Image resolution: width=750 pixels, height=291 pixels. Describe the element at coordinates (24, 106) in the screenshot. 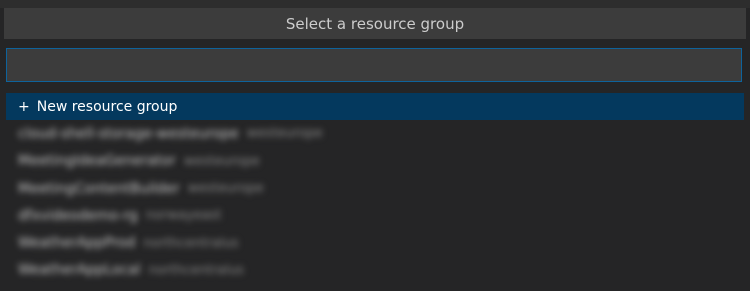

I see `plus-icon: +` at that location.